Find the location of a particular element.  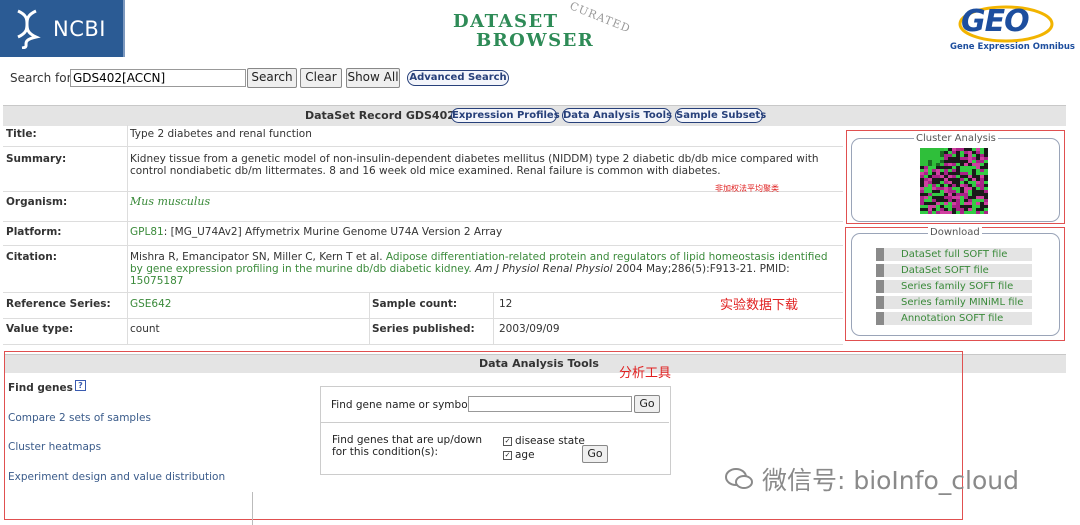

data-analysis-tools-link: Data Analysis Tools is located at coordinates (617, 115).